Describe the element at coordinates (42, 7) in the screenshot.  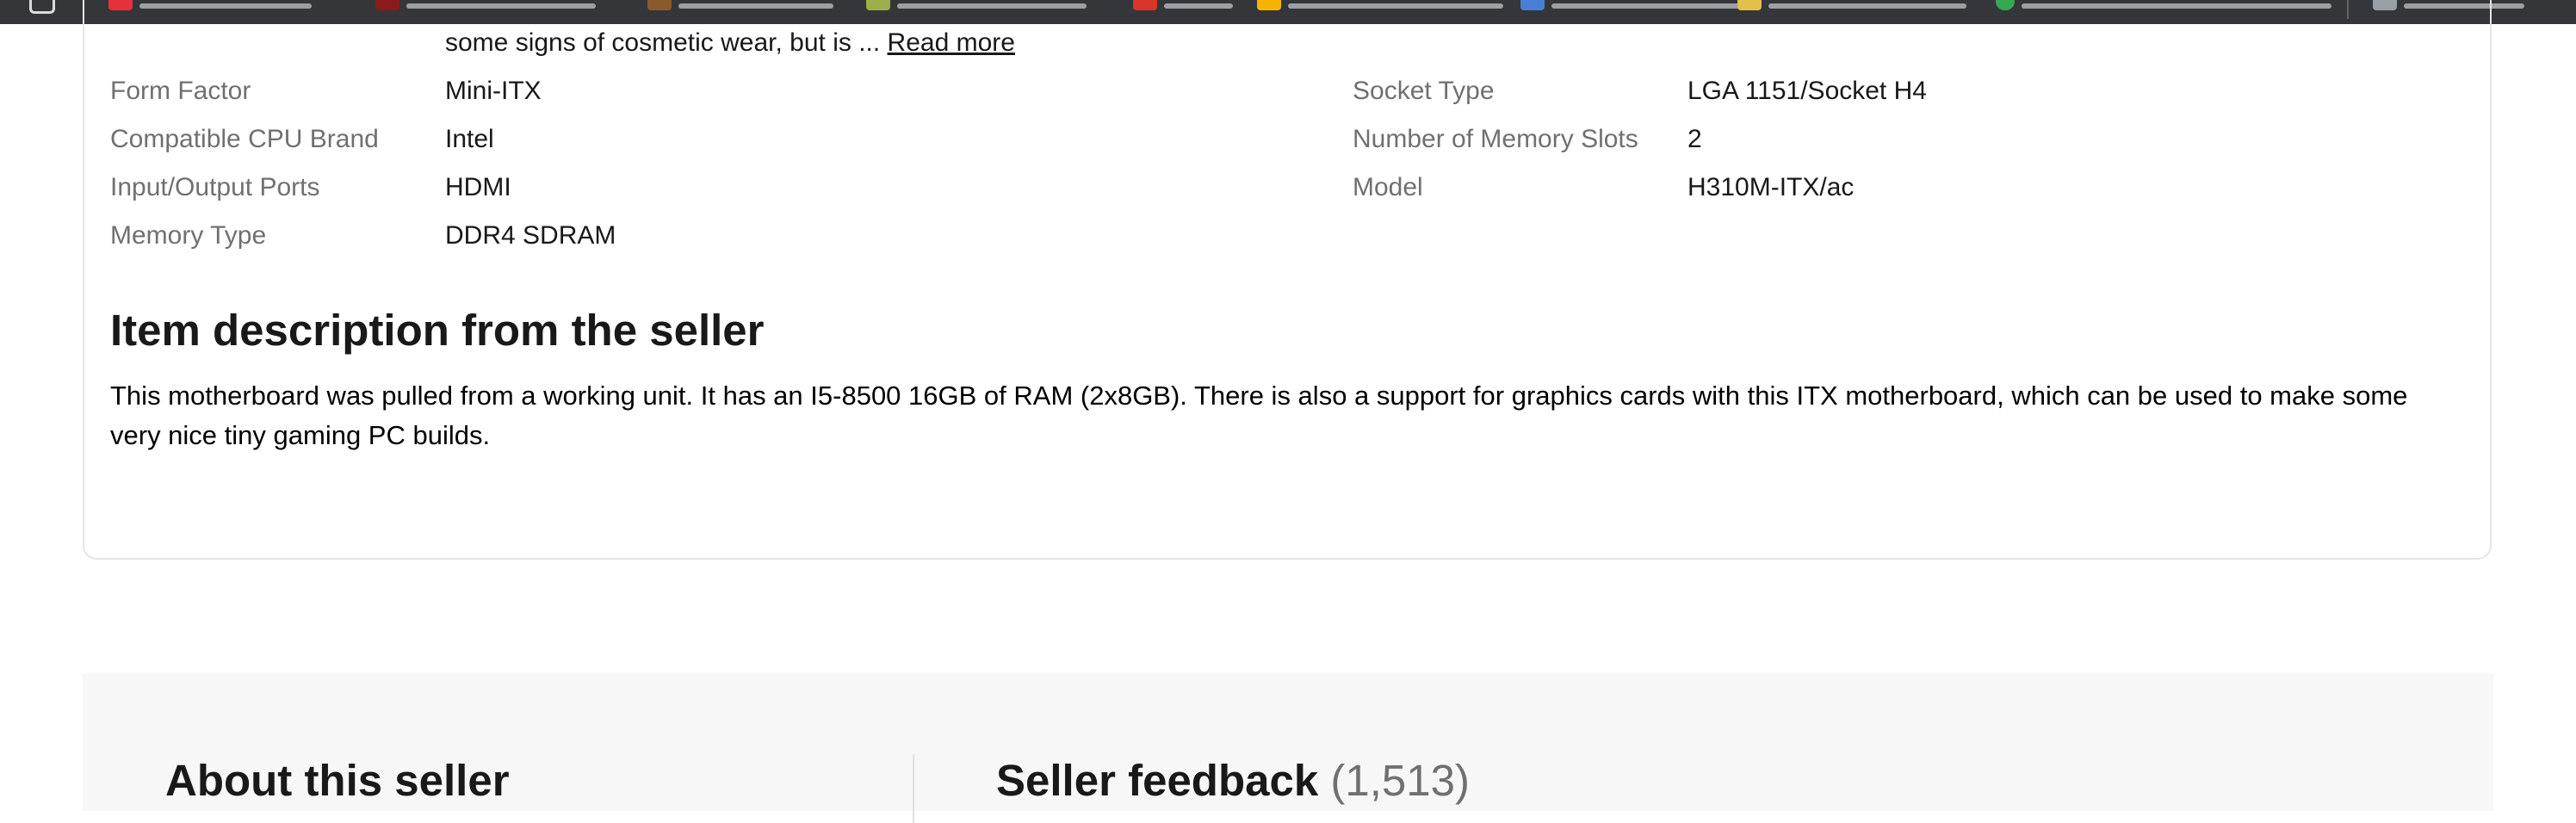
I see `apps-icon` at that location.